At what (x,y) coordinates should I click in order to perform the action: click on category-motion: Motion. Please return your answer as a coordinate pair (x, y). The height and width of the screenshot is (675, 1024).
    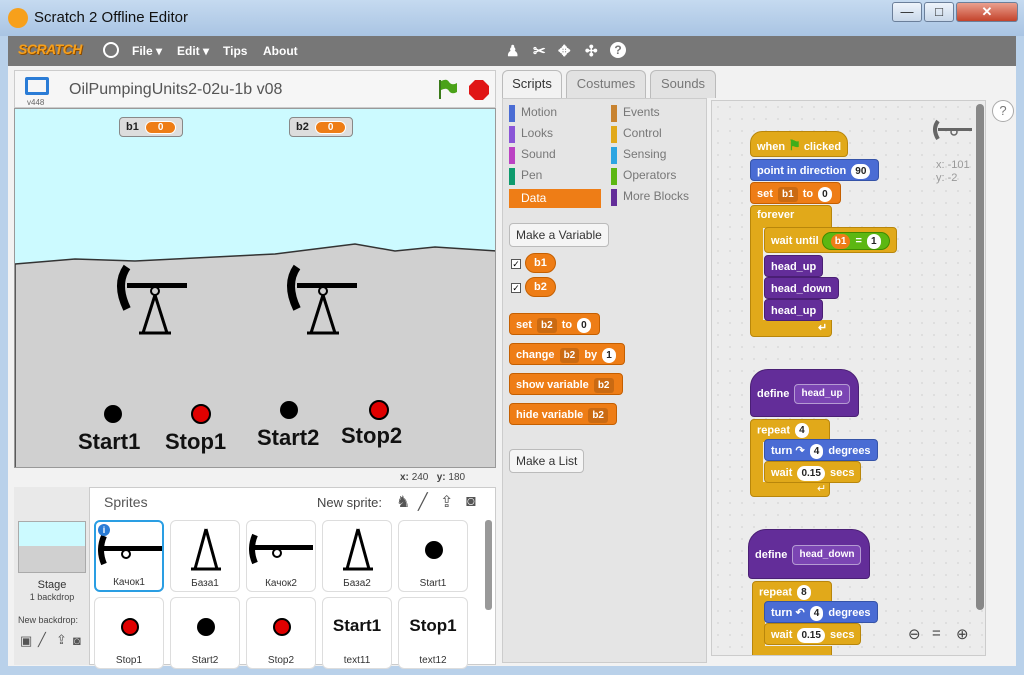
    Looking at the image, I should click on (533, 113).